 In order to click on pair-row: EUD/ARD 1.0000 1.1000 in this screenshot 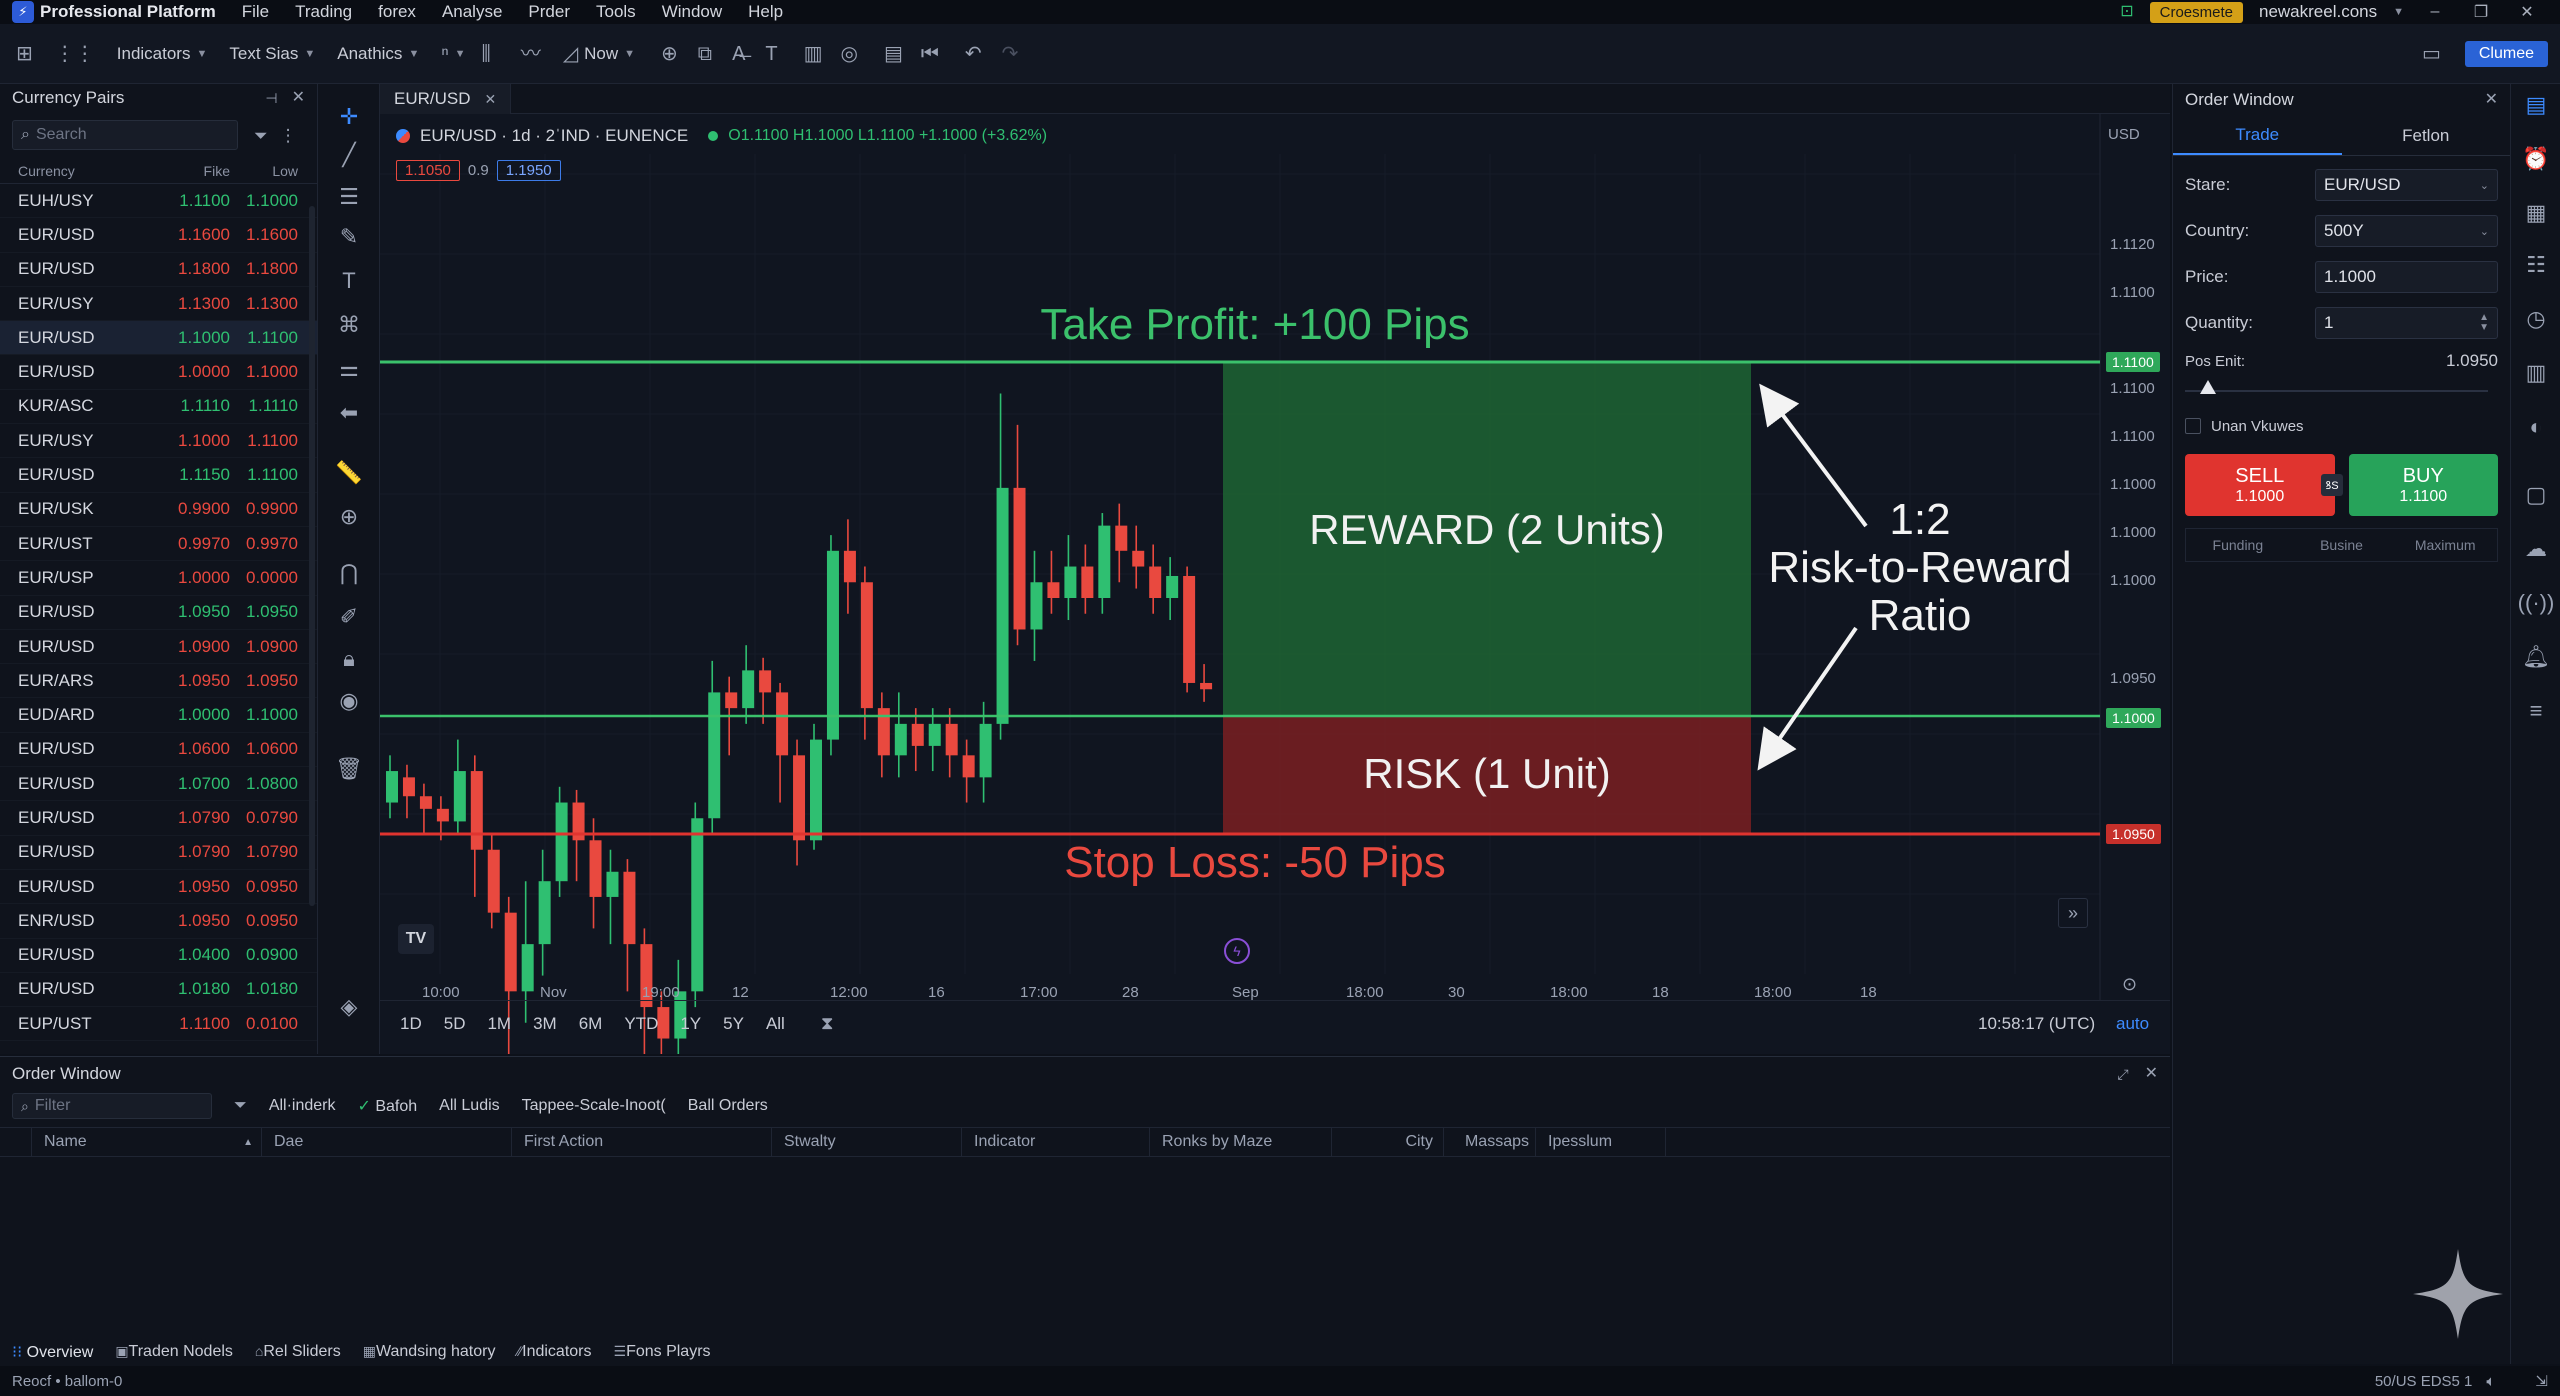, I will do `click(158, 715)`.